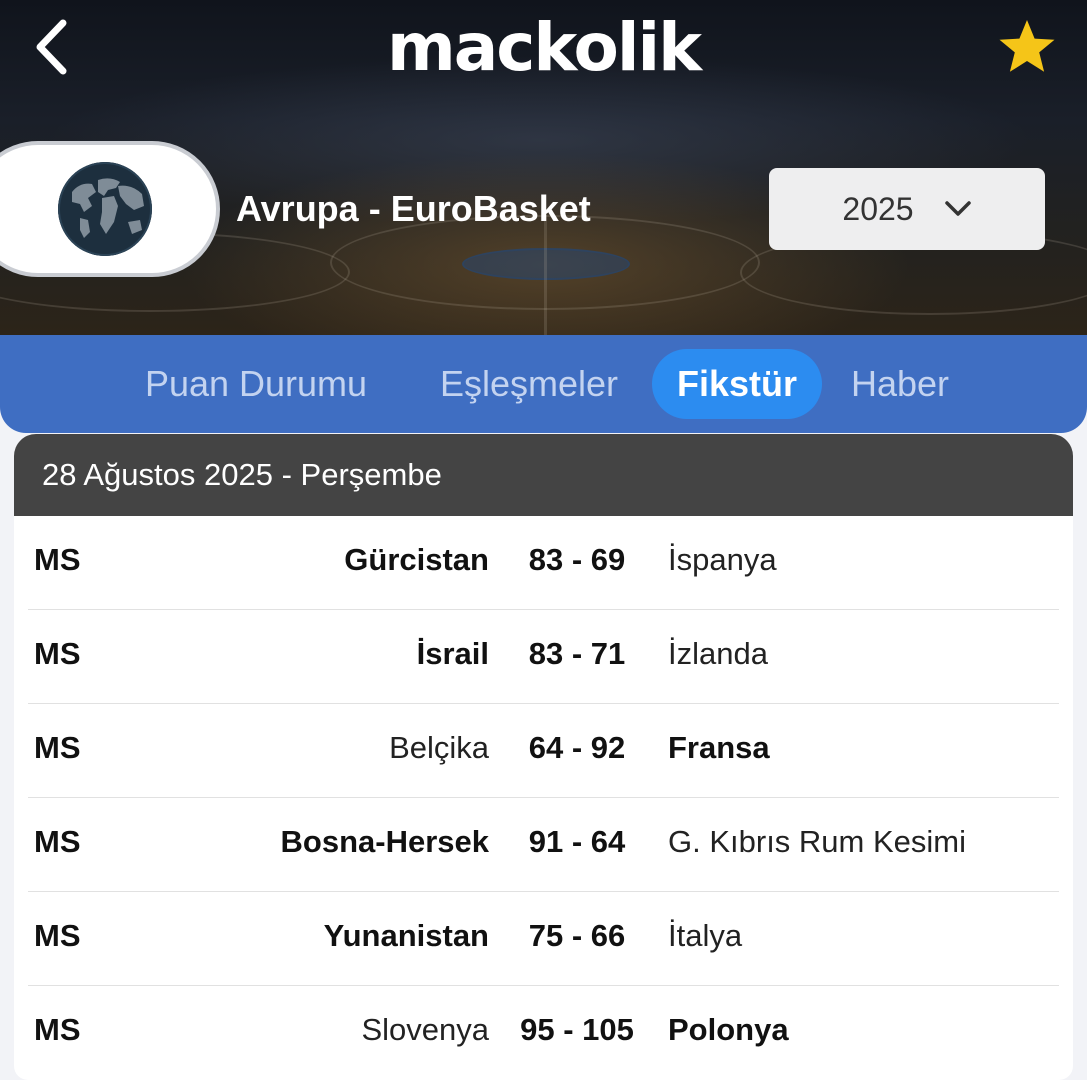 Image resolution: width=1087 pixels, height=1080 pixels. I want to click on favorite-button, so click(1027, 47).